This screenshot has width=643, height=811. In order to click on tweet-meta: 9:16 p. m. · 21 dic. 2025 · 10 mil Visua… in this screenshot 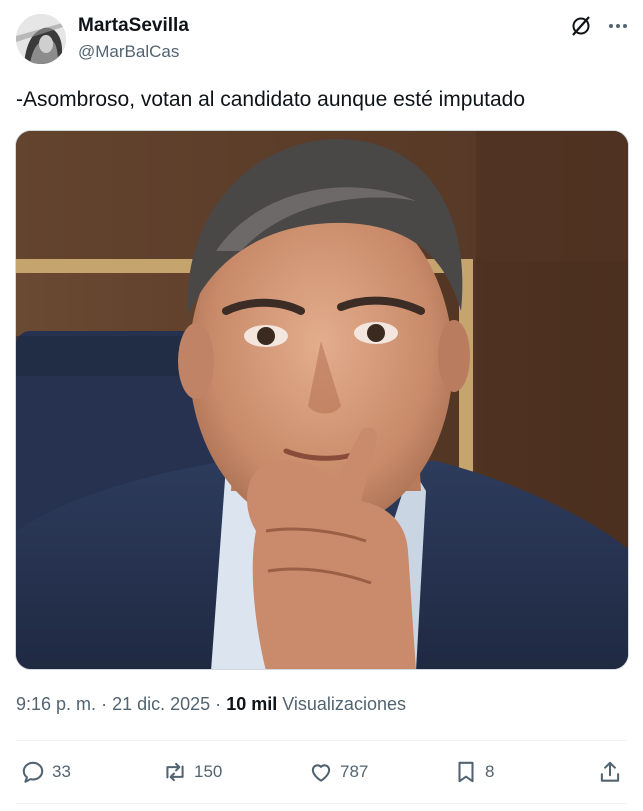, I will do `click(211, 704)`.